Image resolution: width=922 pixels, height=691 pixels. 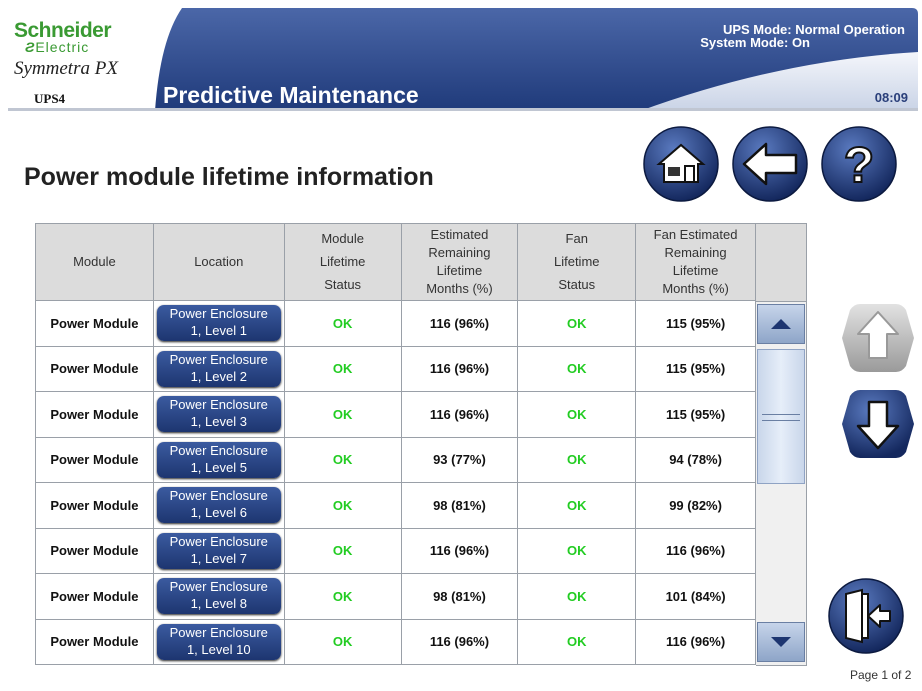 What do you see at coordinates (66, 68) in the screenshot?
I see `product-name: Symmetra PX` at bounding box center [66, 68].